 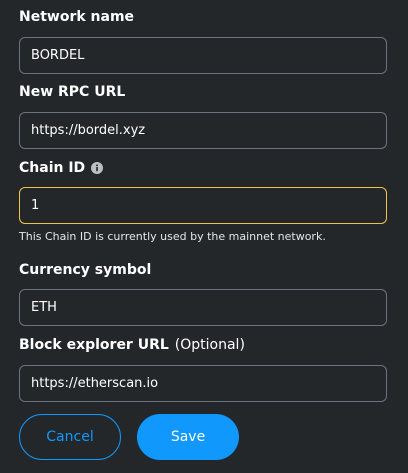 I want to click on save-button: Save, so click(x=188, y=437).